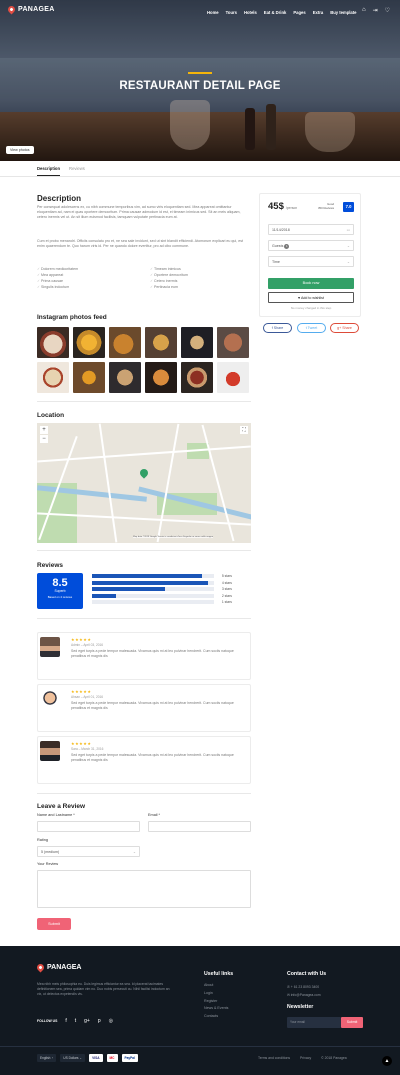 The width and height of the screenshot is (400, 1075). I want to click on pinterest-icon: p, so click(99, 1021).